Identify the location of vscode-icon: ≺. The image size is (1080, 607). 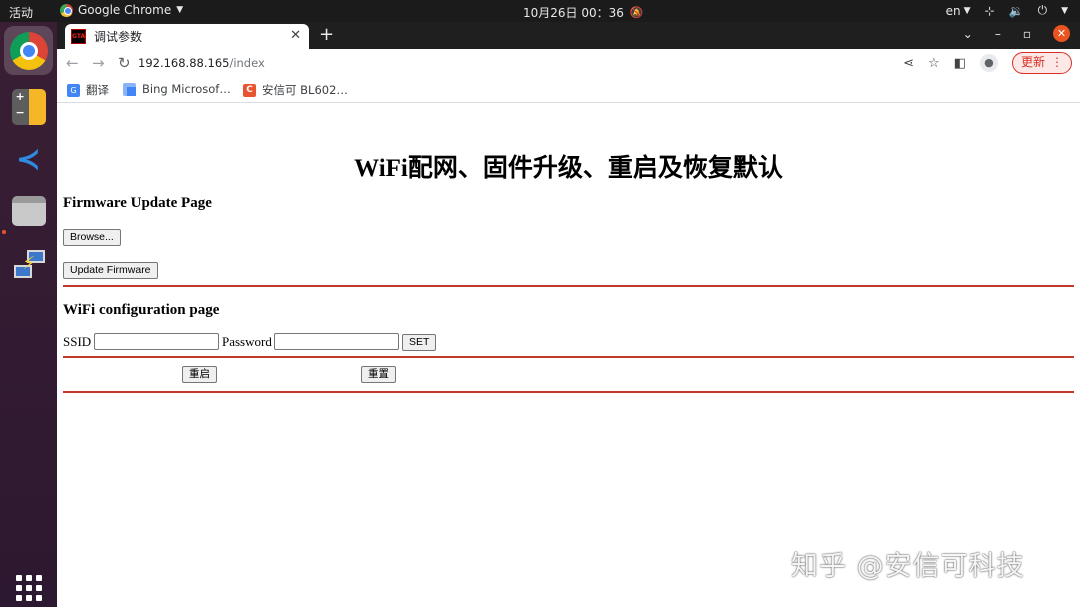
(28, 159).